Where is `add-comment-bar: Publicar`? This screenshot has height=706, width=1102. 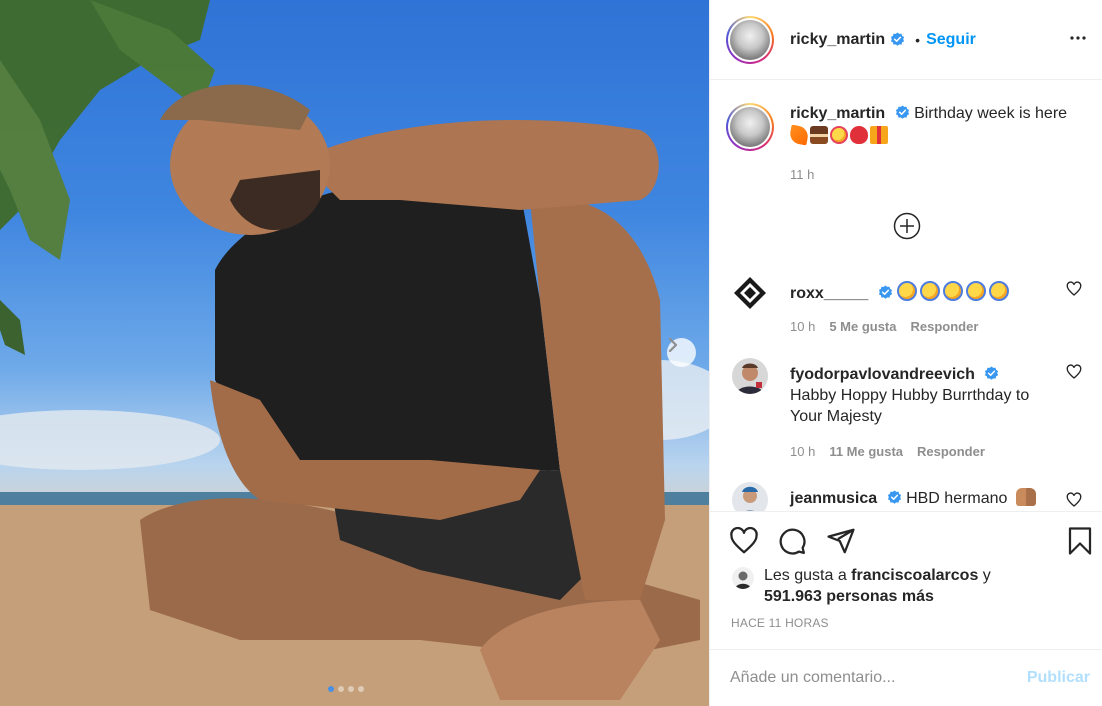
add-comment-bar: Publicar is located at coordinates (906, 677).